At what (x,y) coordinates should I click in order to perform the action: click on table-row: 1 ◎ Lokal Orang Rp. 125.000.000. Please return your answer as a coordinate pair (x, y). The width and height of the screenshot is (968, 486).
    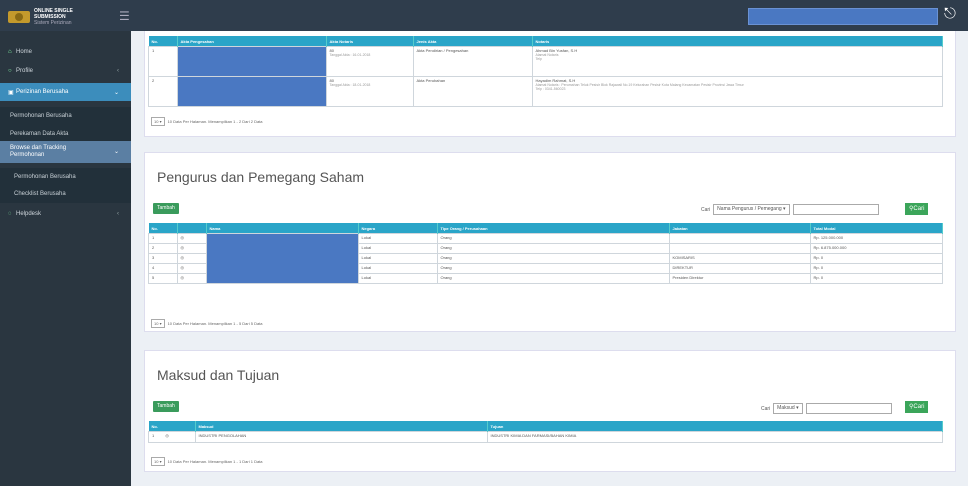
    Looking at the image, I should click on (545, 258).